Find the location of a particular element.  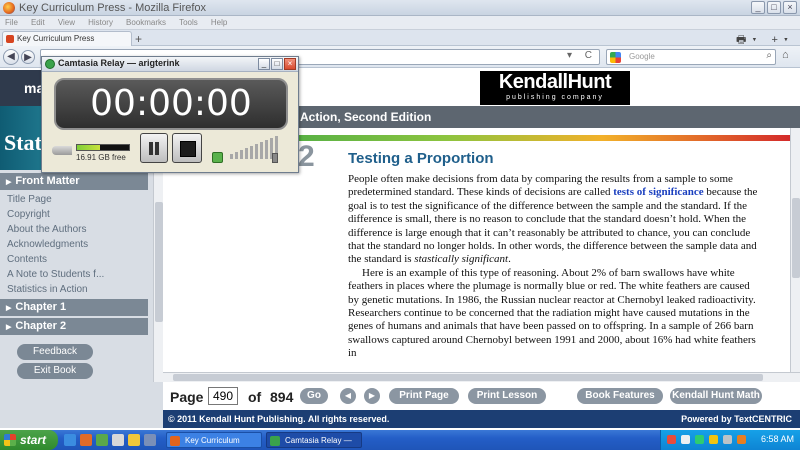

disk-free-text: 16.91 GB free is located at coordinates (101, 157).